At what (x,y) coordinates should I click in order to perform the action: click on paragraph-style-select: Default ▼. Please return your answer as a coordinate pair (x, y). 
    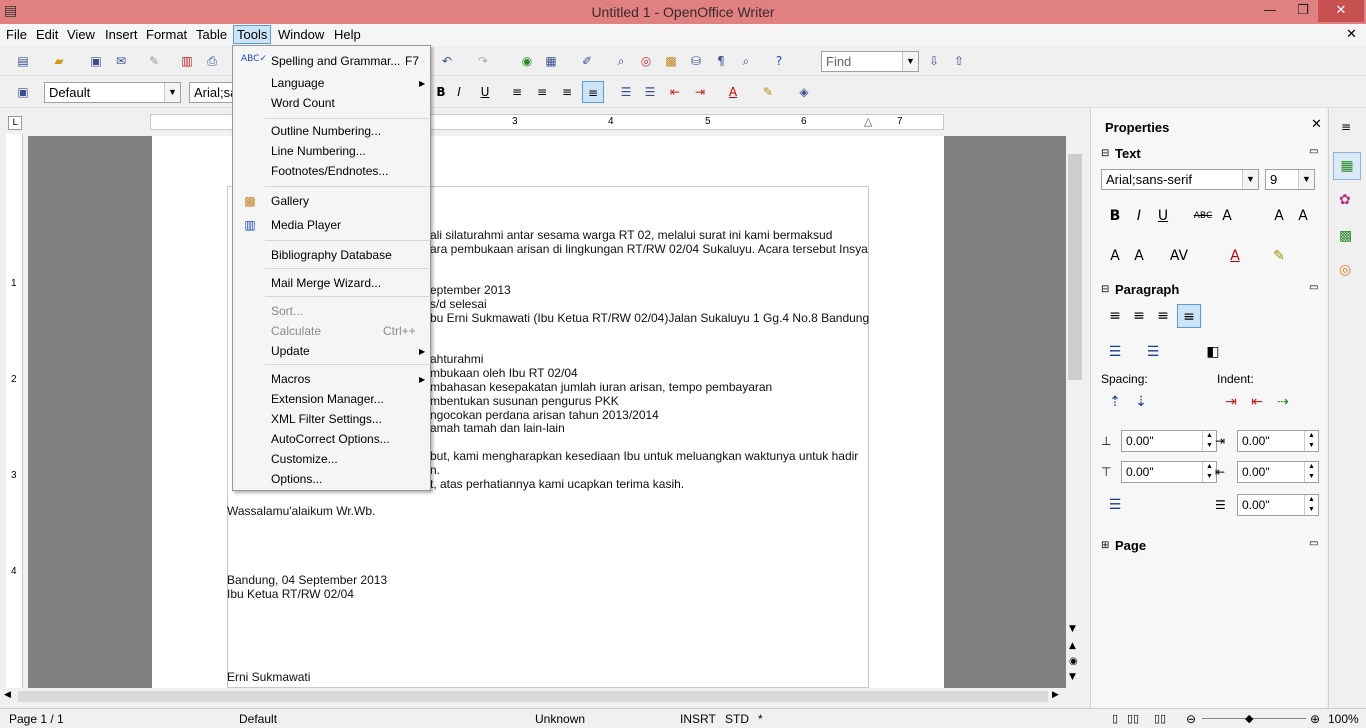
    Looking at the image, I should click on (112, 92).